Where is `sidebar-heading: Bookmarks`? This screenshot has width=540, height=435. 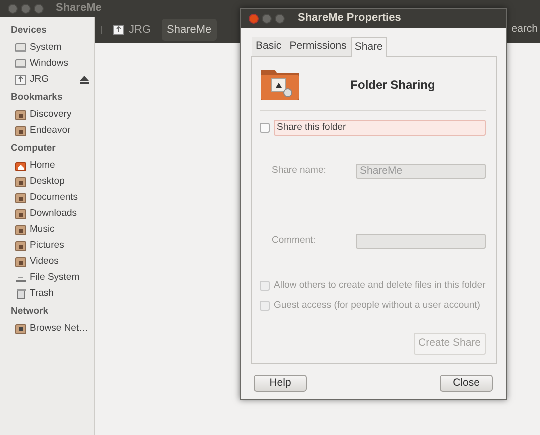 sidebar-heading: Bookmarks is located at coordinates (37, 98).